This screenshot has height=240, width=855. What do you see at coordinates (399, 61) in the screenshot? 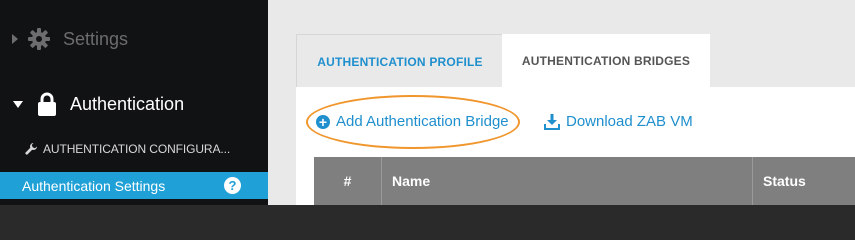
I see `tab-authentication-profile: AUTHENTICATION PROFILE` at bounding box center [399, 61].